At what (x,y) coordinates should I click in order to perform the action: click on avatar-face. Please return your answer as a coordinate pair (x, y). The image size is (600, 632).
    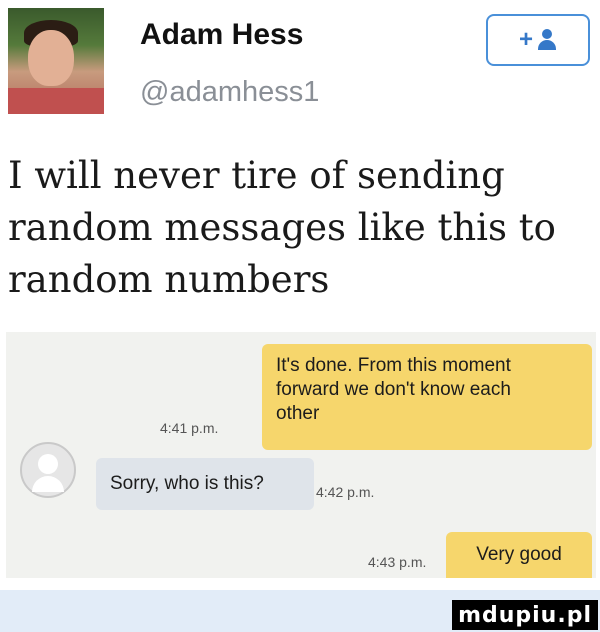
    Looking at the image, I should click on (51, 58).